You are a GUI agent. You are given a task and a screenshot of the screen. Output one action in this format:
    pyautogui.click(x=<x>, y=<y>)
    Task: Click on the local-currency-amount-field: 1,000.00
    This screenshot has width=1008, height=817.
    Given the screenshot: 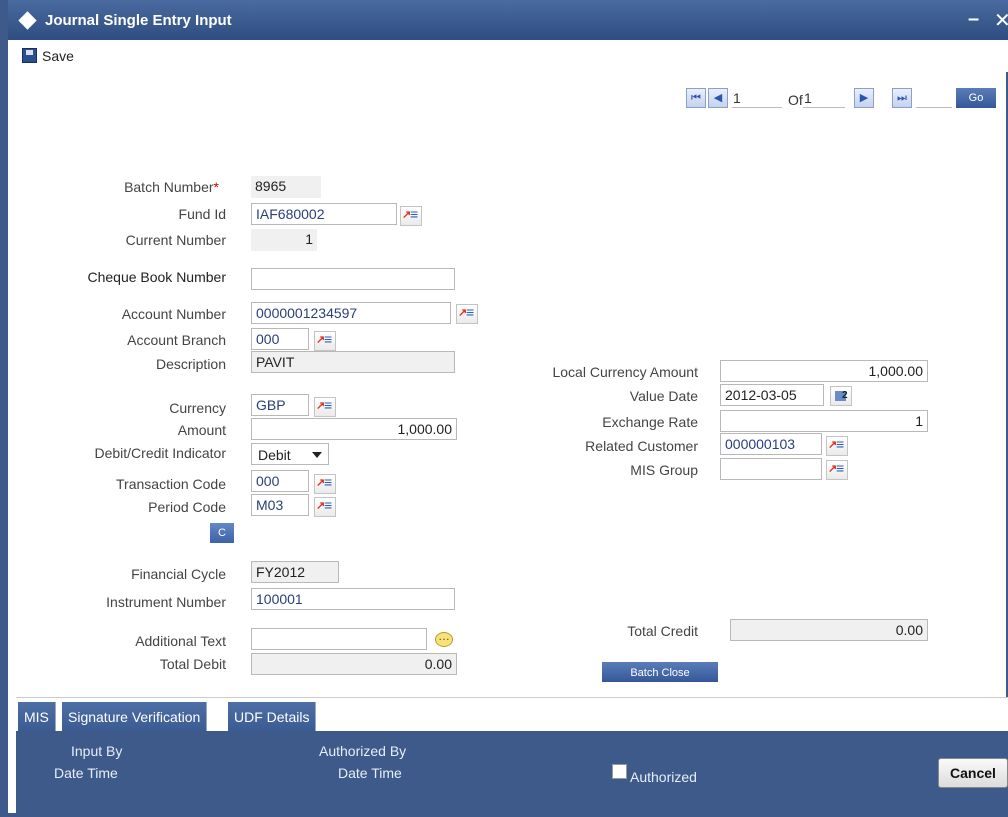 What is the action you would take?
    pyautogui.click(x=824, y=371)
    